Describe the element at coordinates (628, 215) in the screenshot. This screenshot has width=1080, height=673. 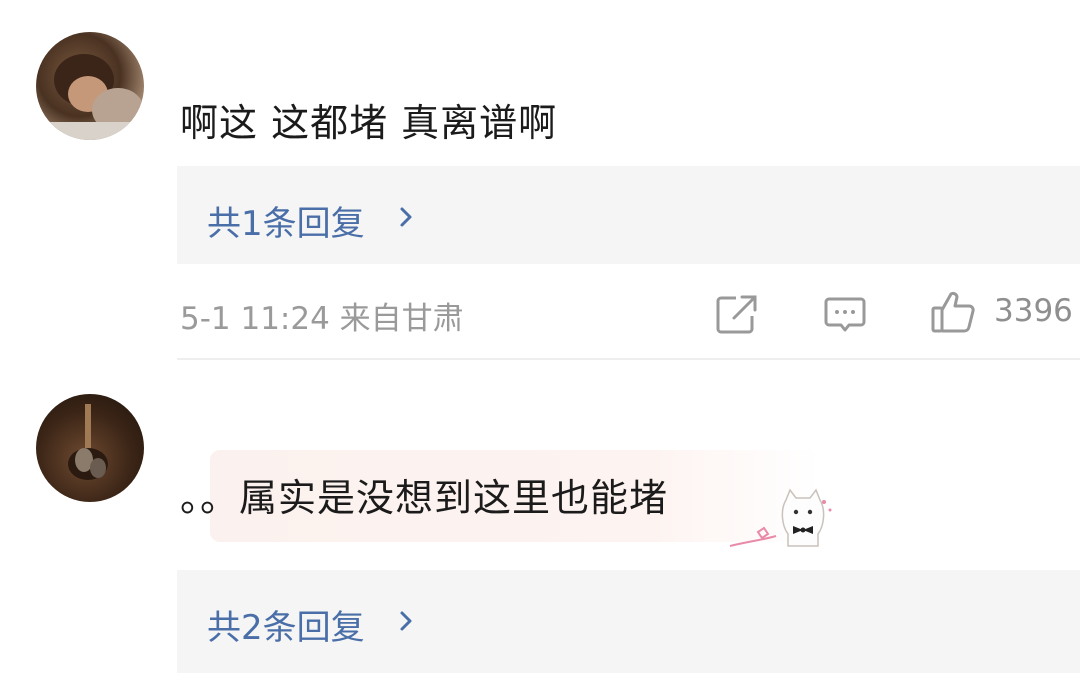
I see `reply-summary-box: 共1条回复` at that location.